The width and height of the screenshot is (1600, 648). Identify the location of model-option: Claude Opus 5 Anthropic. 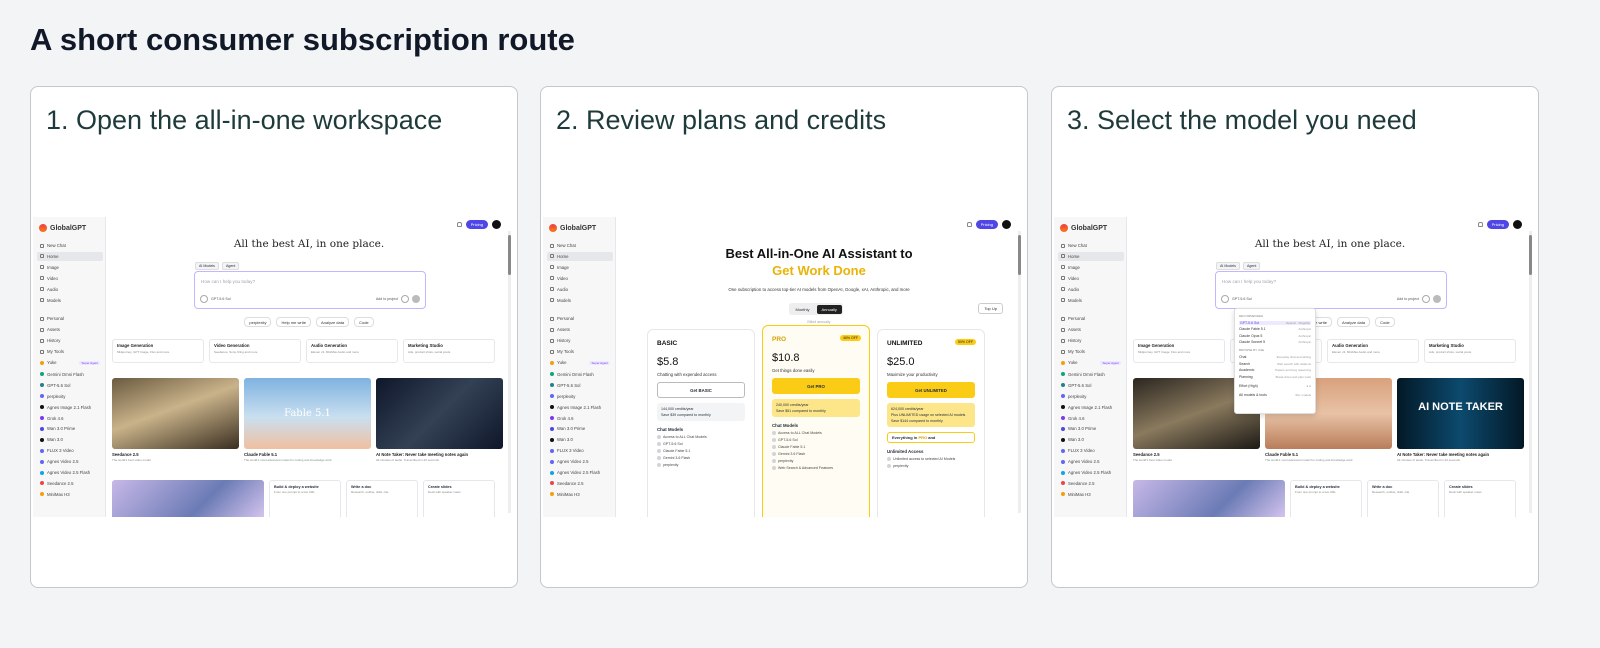
(1275, 336).